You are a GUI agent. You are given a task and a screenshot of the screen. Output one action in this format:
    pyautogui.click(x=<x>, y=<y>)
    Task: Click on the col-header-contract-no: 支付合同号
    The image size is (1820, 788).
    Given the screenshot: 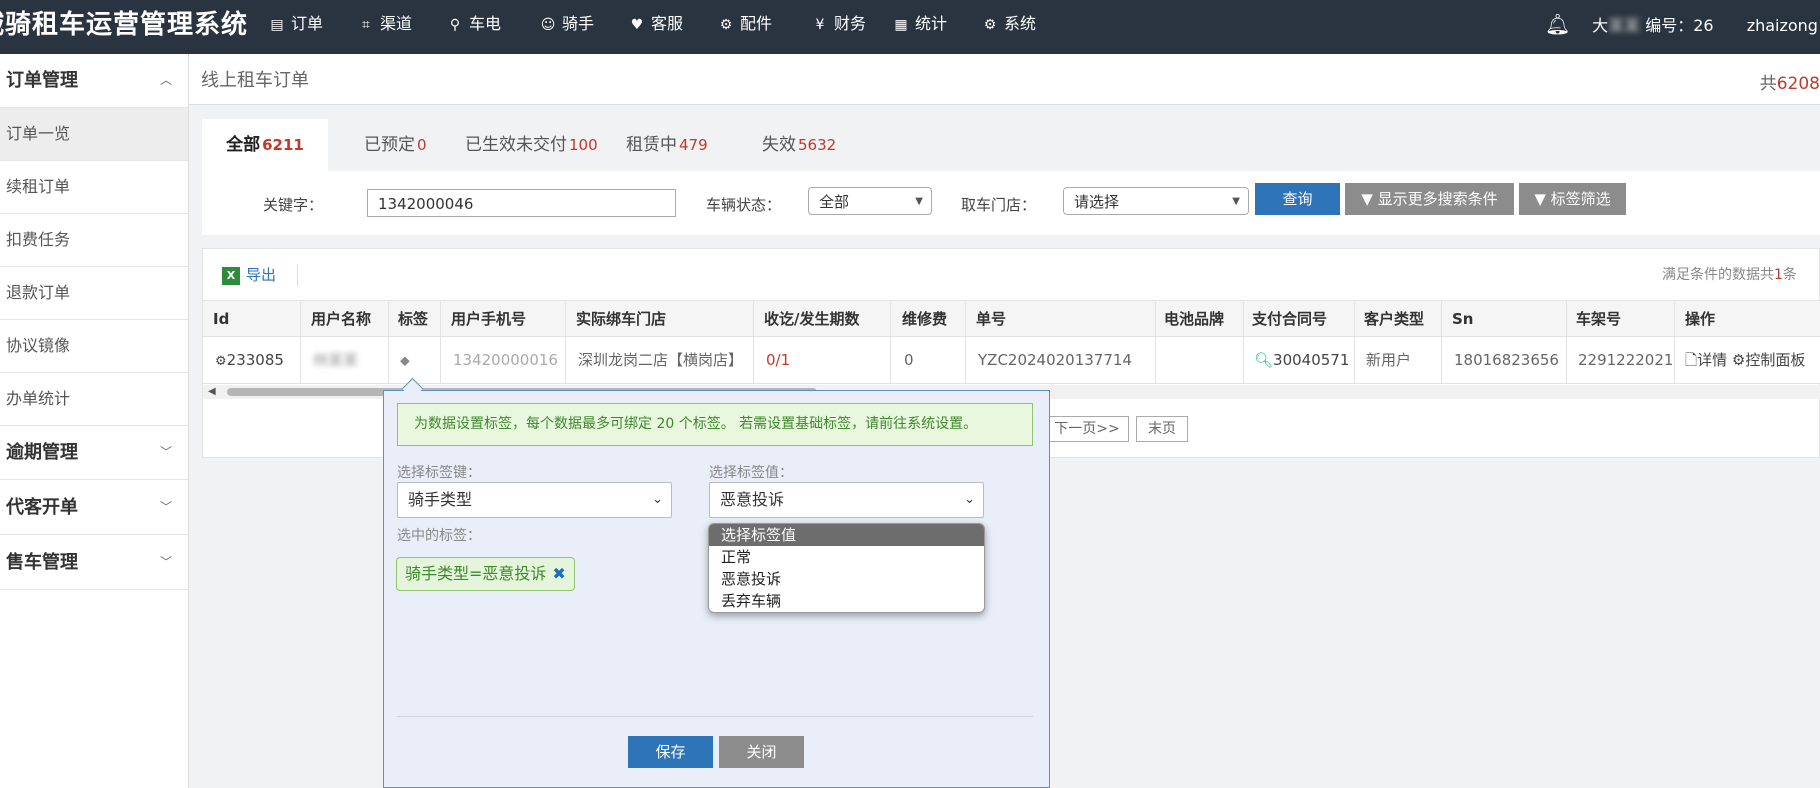 What is the action you would take?
    pyautogui.click(x=1289, y=319)
    